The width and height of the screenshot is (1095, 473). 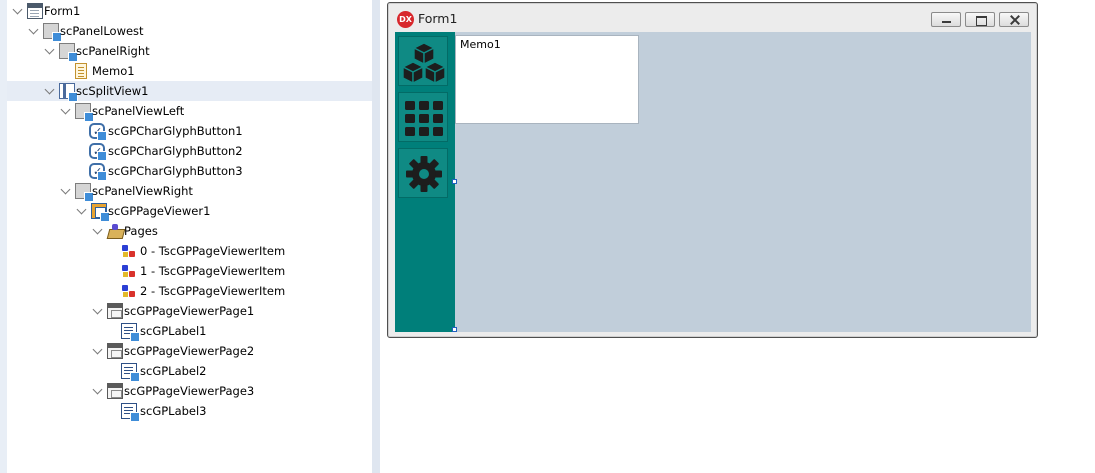 What do you see at coordinates (159, 211) in the screenshot?
I see `tree-node-label: scGPPageViewer1` at bounding box center [159, 211].